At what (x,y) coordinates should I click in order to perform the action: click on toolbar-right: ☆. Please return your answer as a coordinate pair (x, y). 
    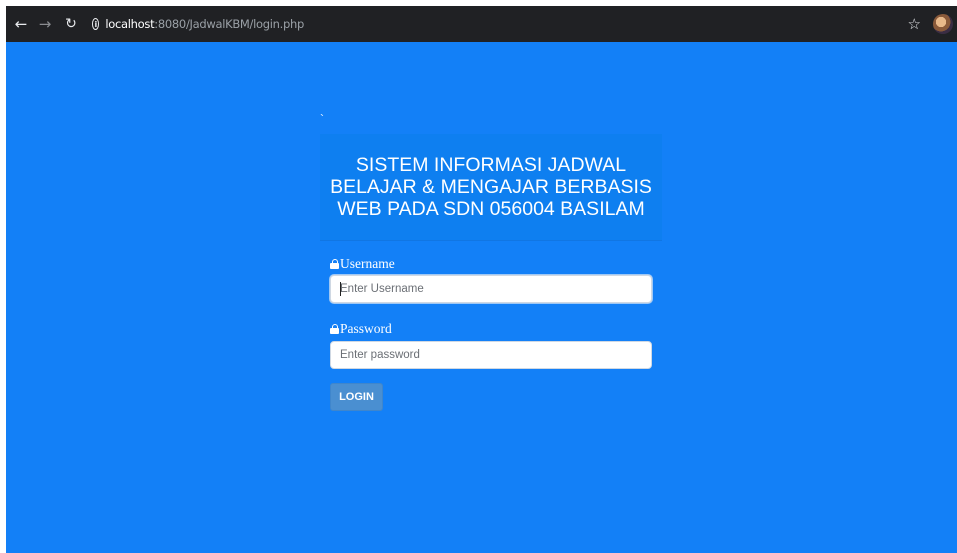
    Looking at the image, I should click on (930, 24).